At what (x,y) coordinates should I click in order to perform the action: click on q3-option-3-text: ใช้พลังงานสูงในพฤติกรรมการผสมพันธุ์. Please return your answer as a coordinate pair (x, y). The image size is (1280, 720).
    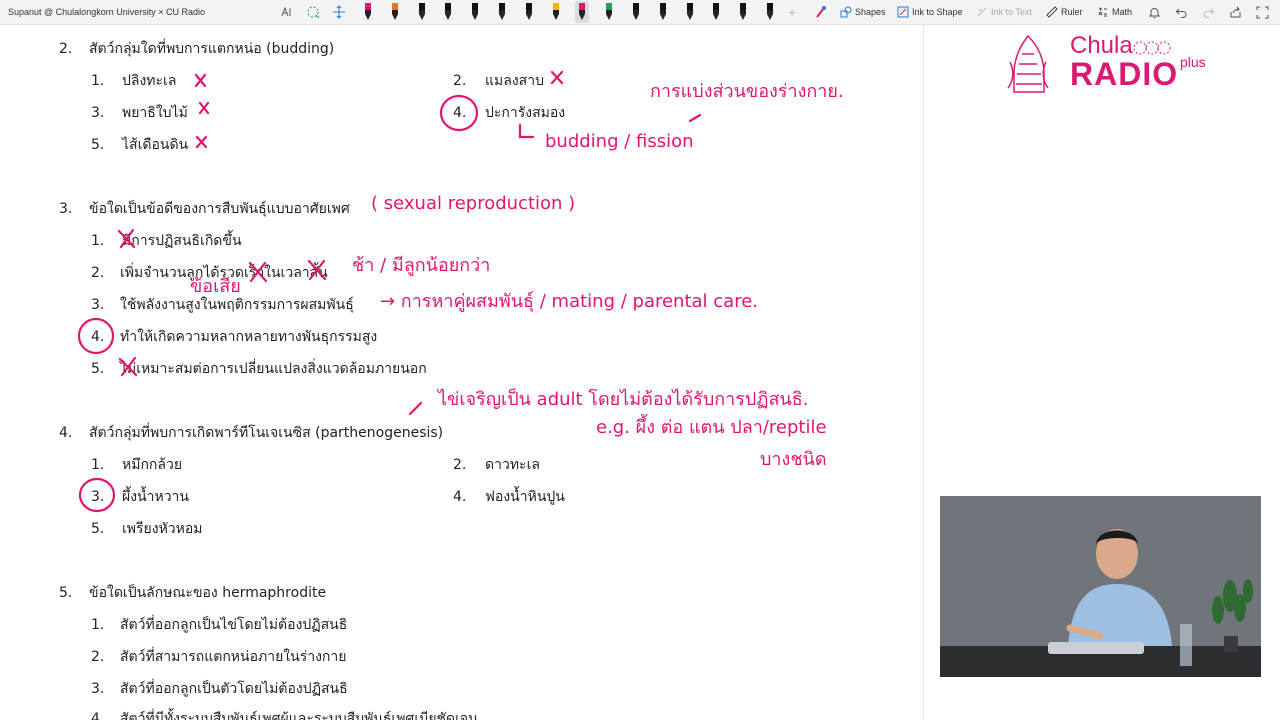
    Looking at the image, I should click on (237, 305).